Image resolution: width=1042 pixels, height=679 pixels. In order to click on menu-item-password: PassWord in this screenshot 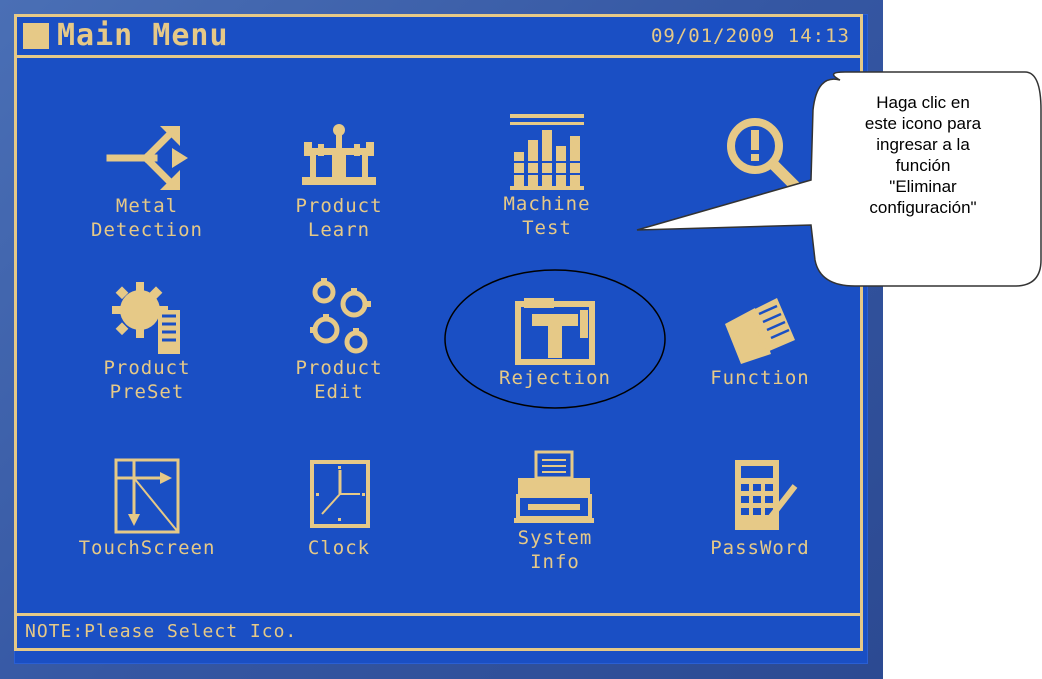, I will do `click(760, 508)`.